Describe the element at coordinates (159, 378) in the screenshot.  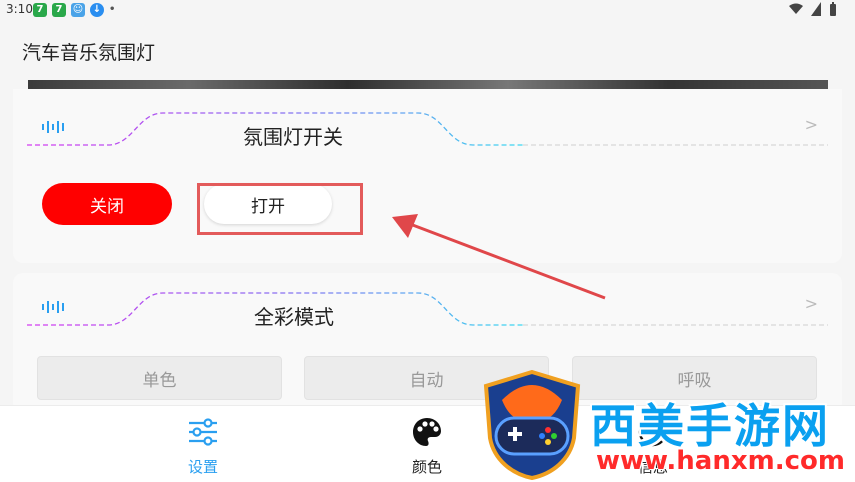
I see `mode-option-single-color: 单色` at that location.